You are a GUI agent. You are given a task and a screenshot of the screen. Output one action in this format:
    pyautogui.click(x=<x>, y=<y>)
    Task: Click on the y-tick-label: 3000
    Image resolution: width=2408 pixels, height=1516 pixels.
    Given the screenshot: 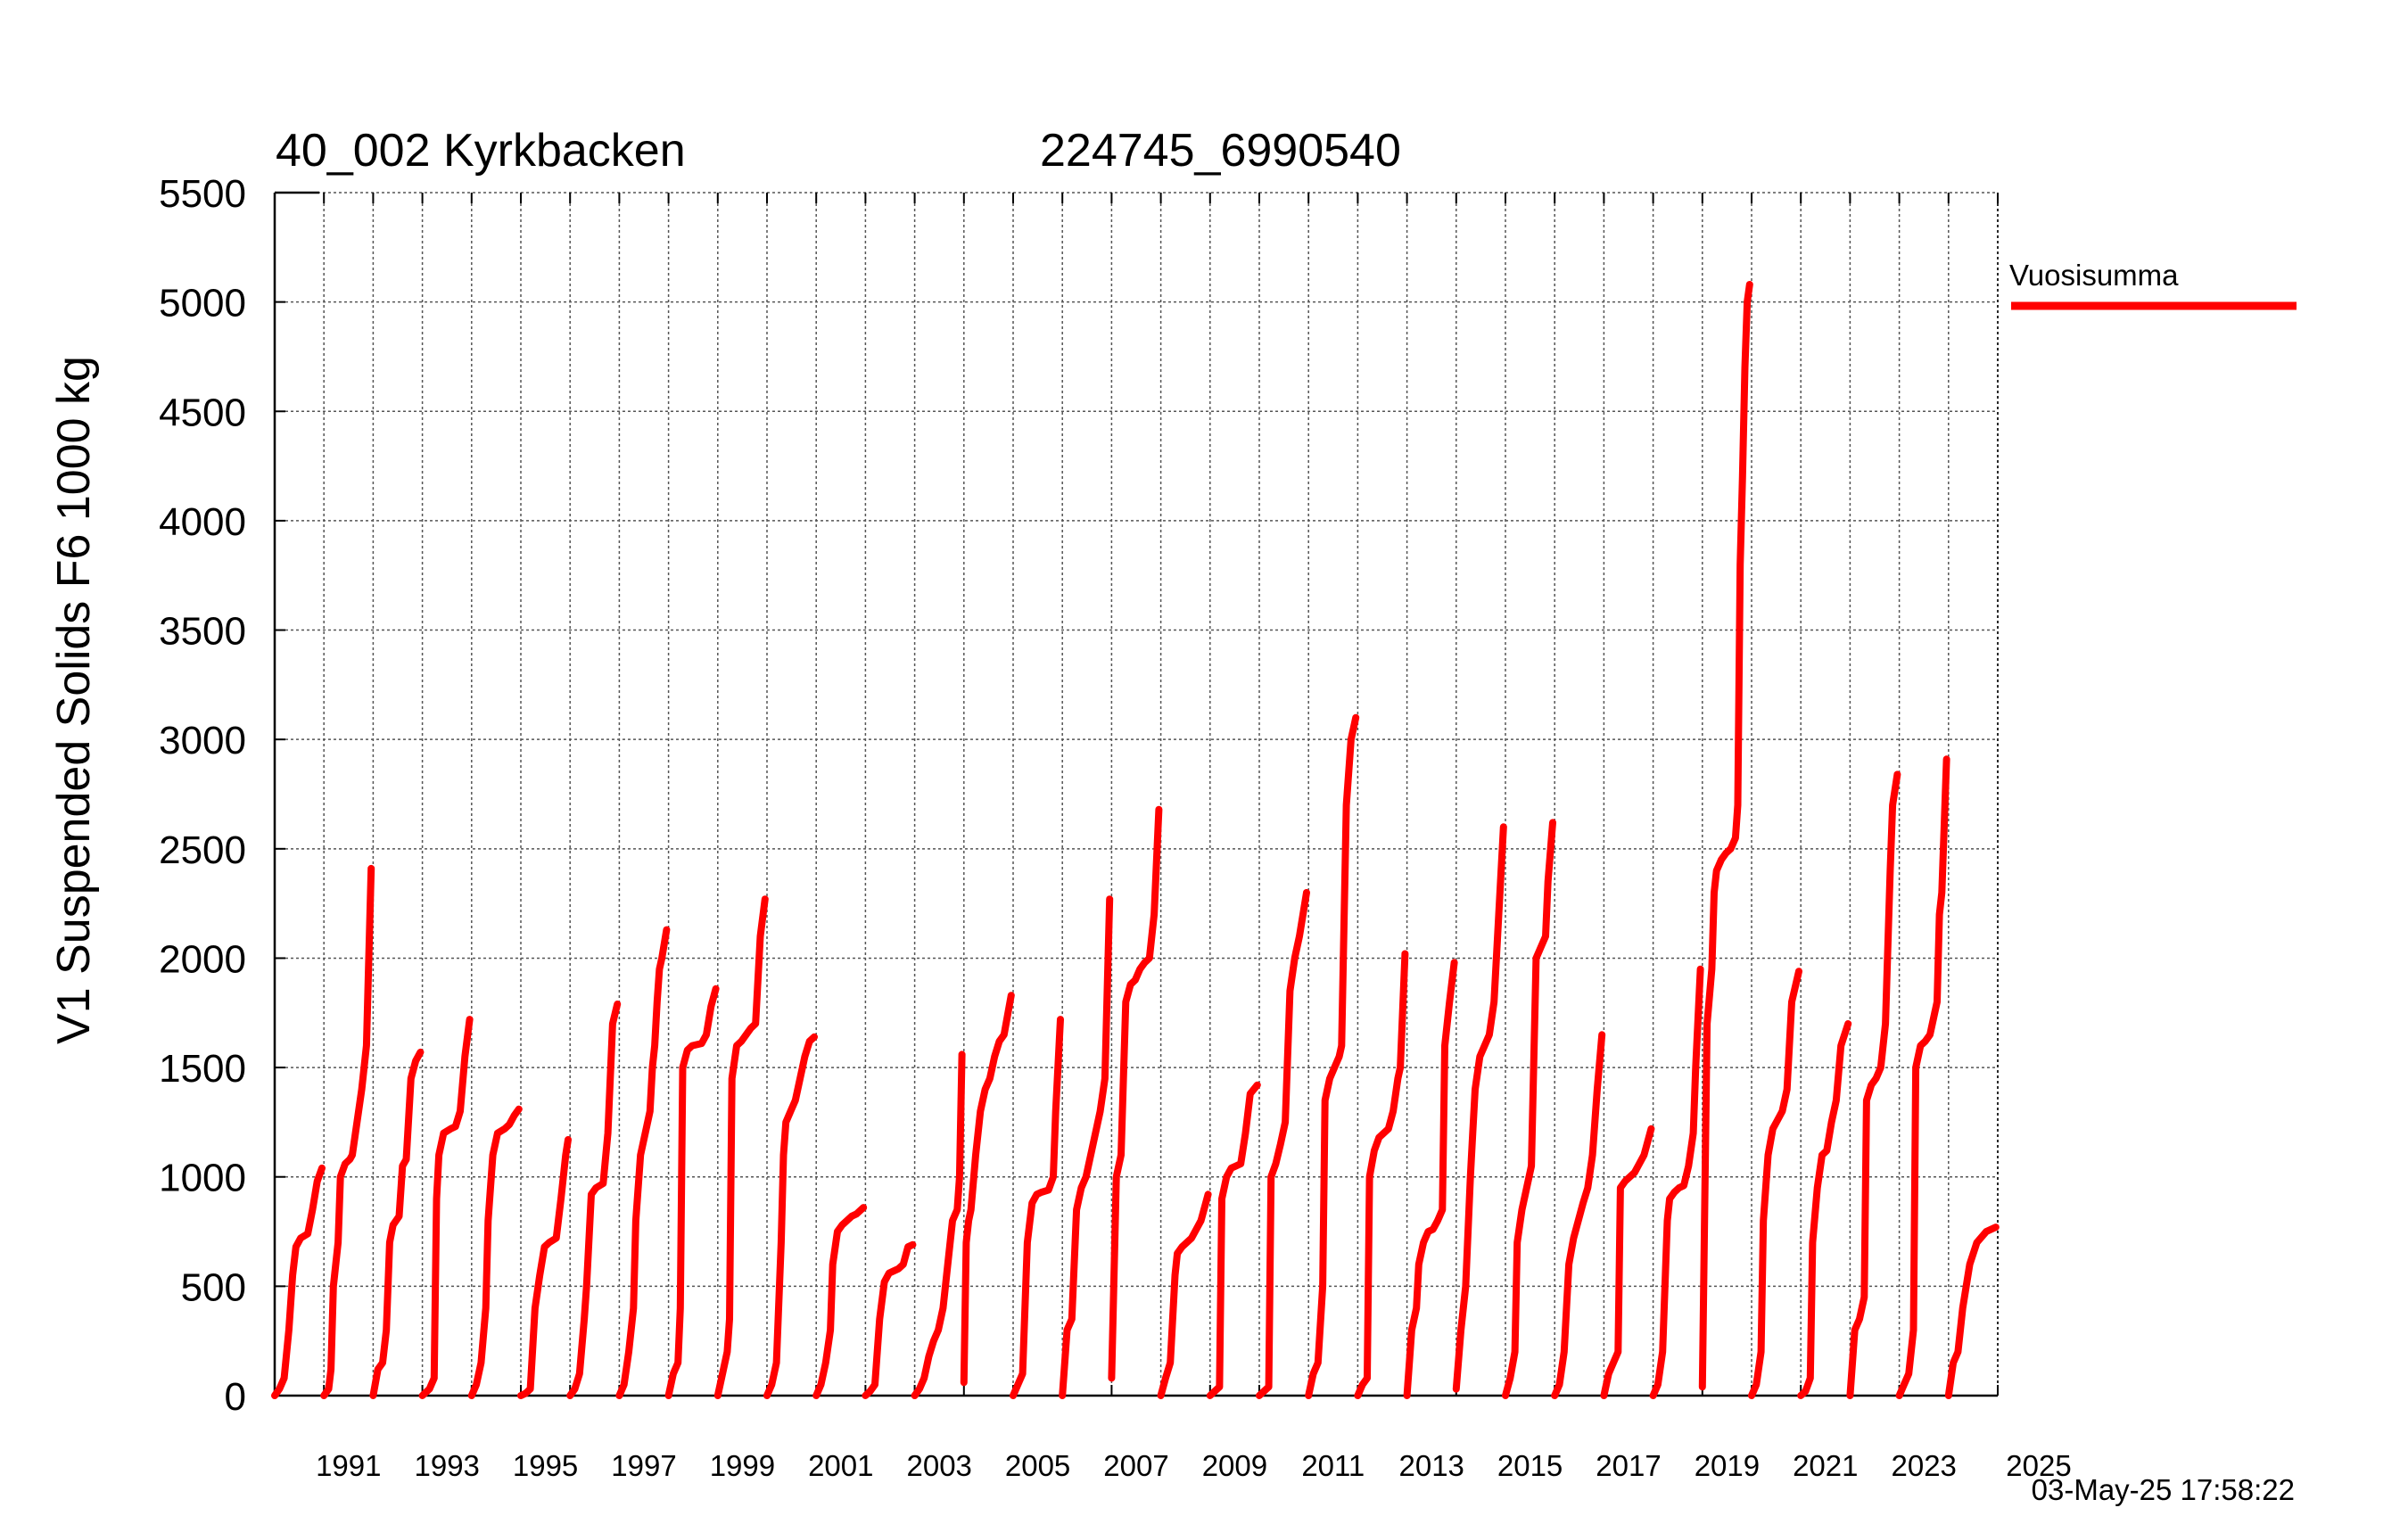 What is the action you would take?
    pyautogui.click(x=202, y=740)
    